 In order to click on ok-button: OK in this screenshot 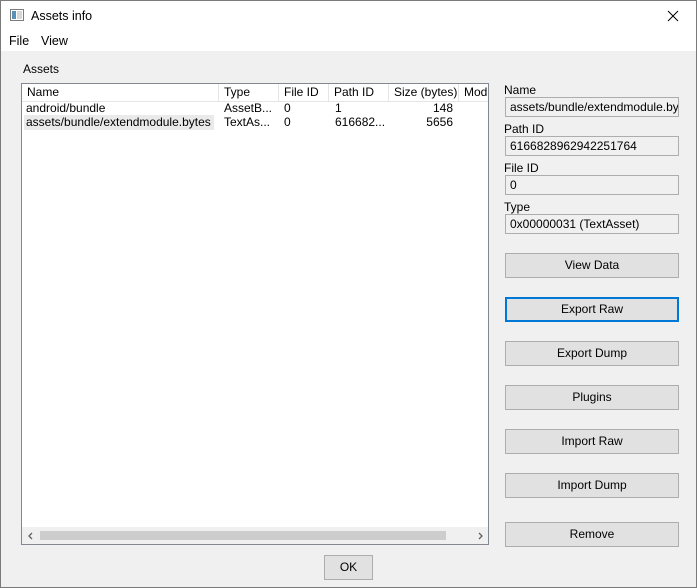, I will do `click(348, 567)`.